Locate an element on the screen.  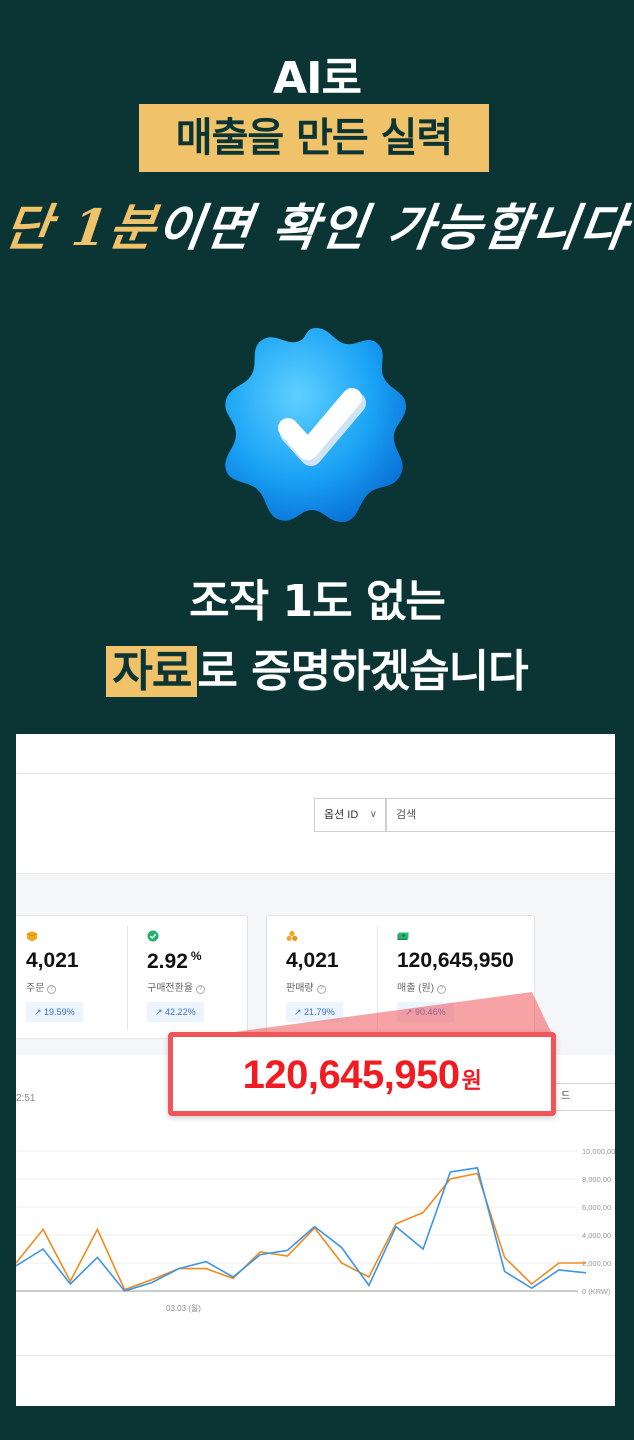
metric-value-number: 2.92 is located at coordinates (167, 961).